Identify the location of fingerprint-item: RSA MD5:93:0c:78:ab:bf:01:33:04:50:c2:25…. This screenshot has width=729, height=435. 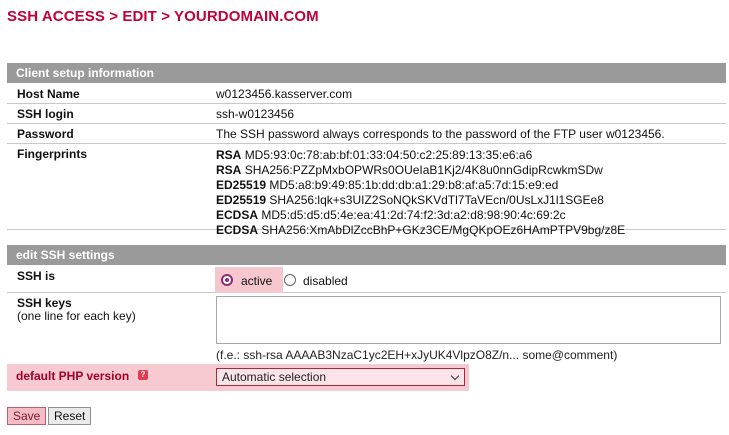
(420, 155).